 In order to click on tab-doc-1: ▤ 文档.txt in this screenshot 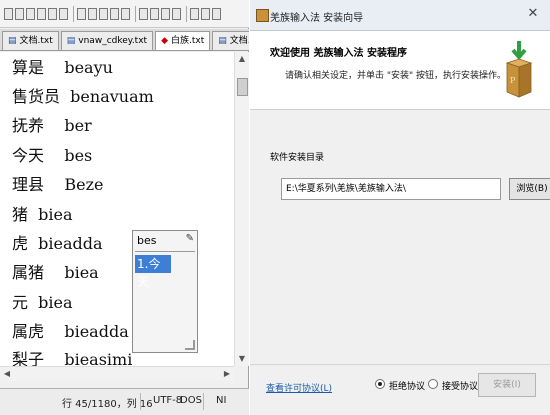, I will do `click(30, 40)`.